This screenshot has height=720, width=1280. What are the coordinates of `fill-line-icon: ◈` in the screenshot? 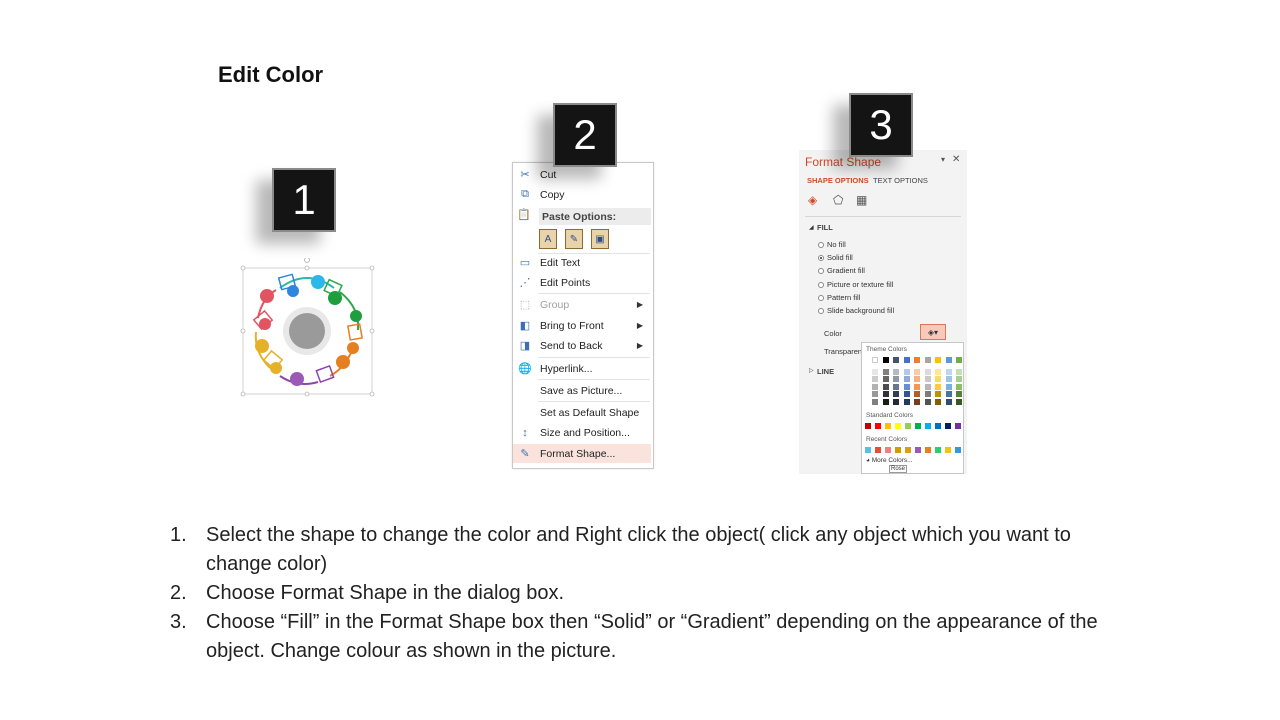 It's located at (812, 200).